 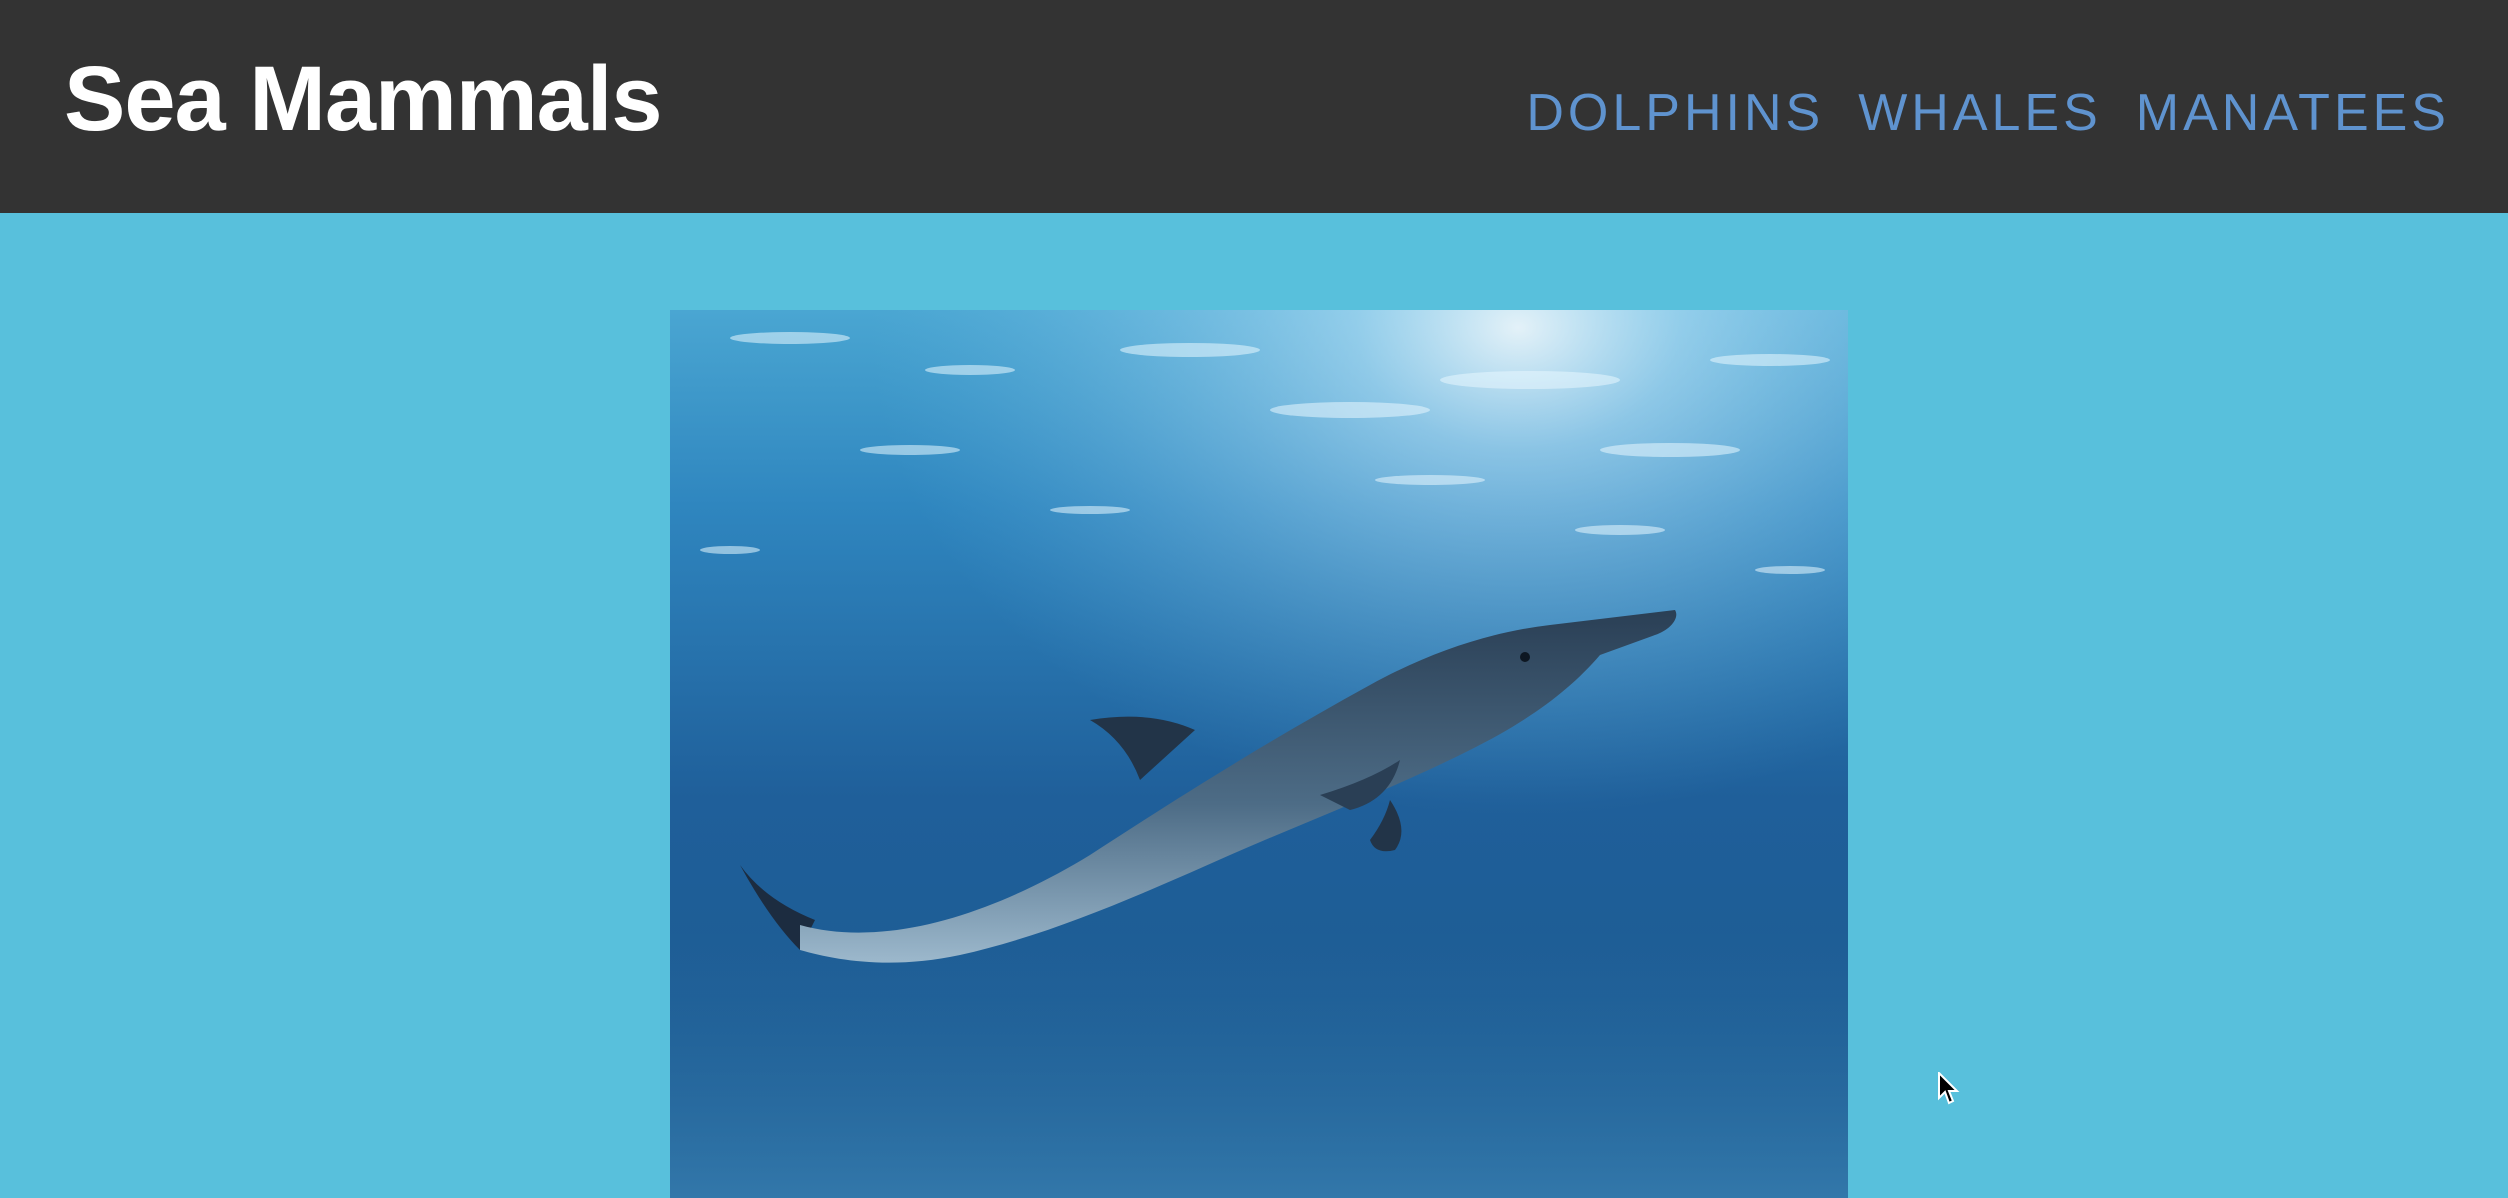 What do you see at coordinates (363, 99) in the screenshot?
I see `site-title: Sea Mammals` at bounding box center [363, 99].